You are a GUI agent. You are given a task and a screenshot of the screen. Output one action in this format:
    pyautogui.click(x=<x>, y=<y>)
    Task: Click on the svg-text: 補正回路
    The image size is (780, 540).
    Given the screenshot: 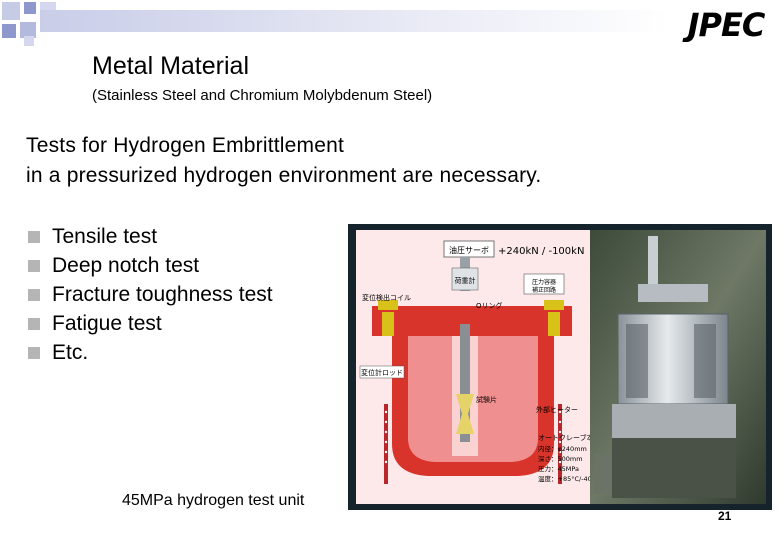 What is the action you would take?
    pyautogui.click(x=544, y=290)
    